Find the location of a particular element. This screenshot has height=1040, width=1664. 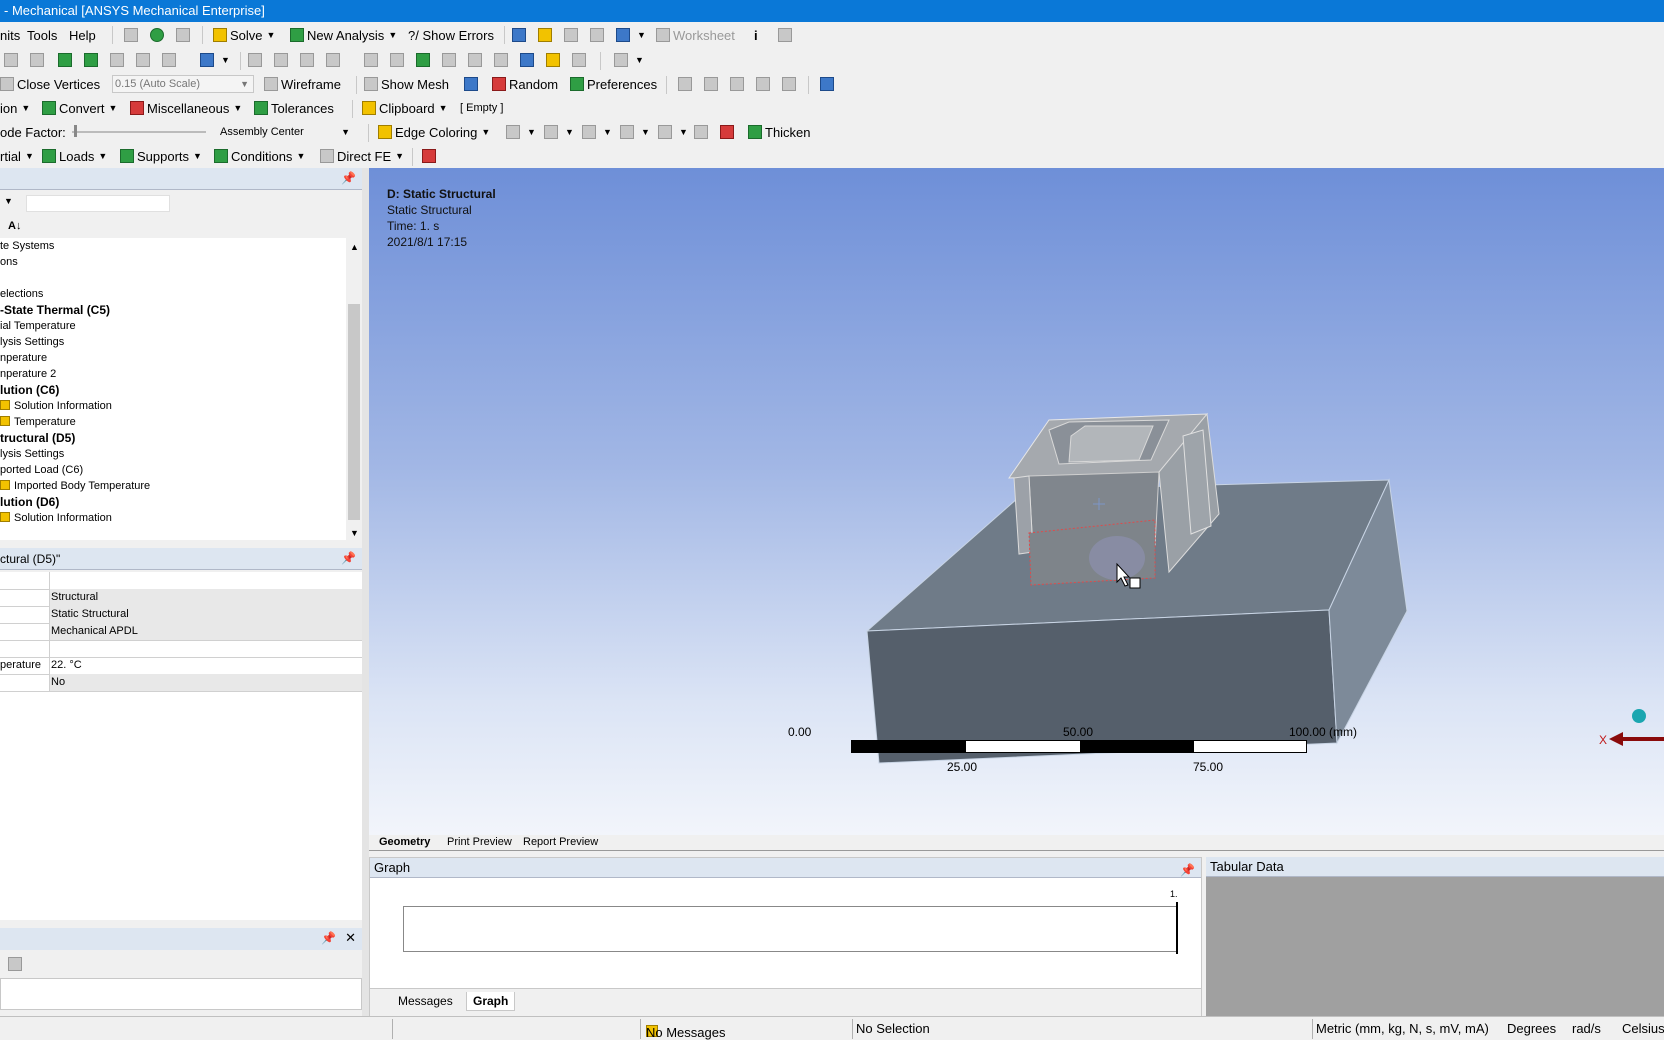

sort-az-icon: A↓ is located at coordinates (14, 226).